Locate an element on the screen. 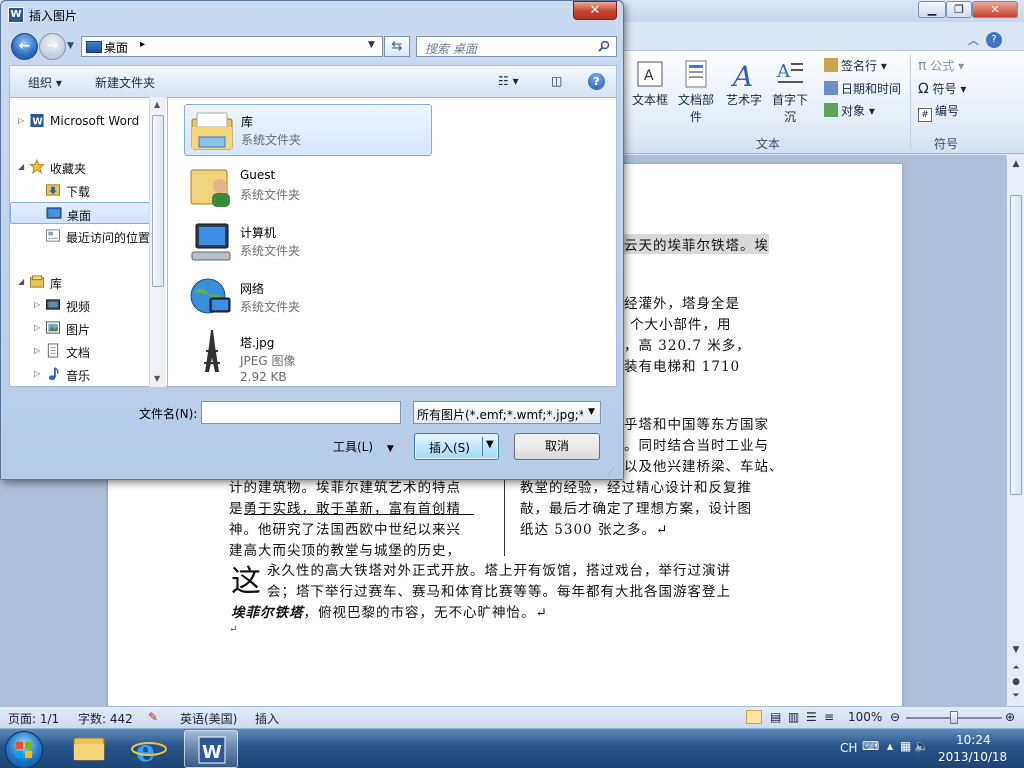 This screenshot has width=1024, height=768. close-button: ✕ is located at coordinates (595, 10).